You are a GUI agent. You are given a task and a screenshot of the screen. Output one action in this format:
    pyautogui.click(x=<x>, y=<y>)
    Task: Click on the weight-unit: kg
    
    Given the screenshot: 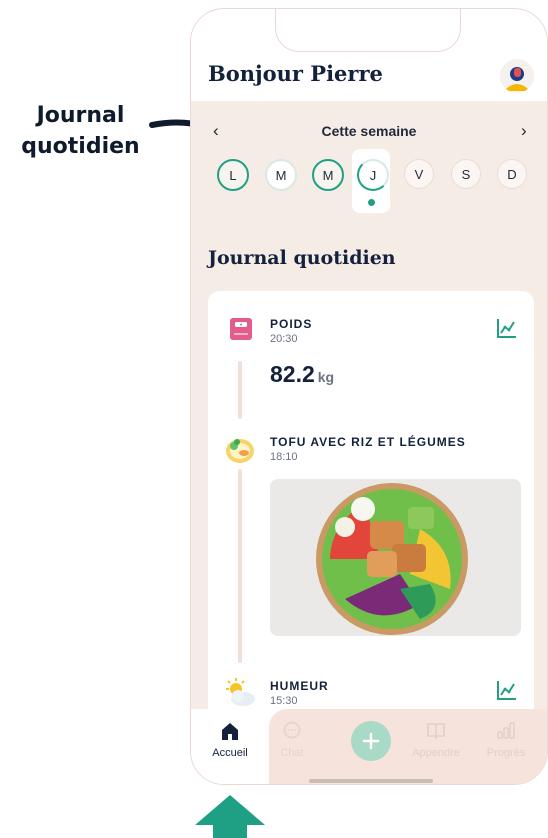 What is the action you would take?
    pyautogui.click(x=326, y=377)
    